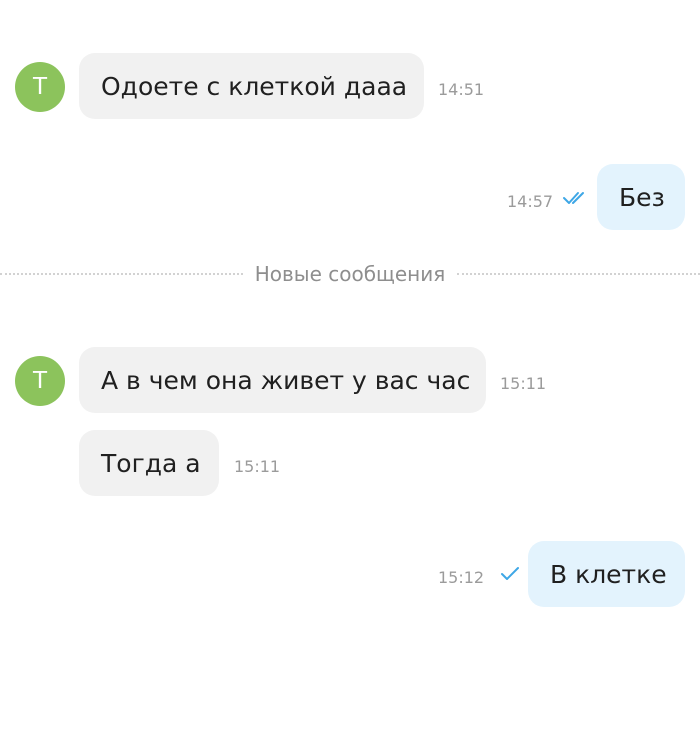  I want to click on message-bubble: Одоете с клеткой дааа, so click(251, 86).